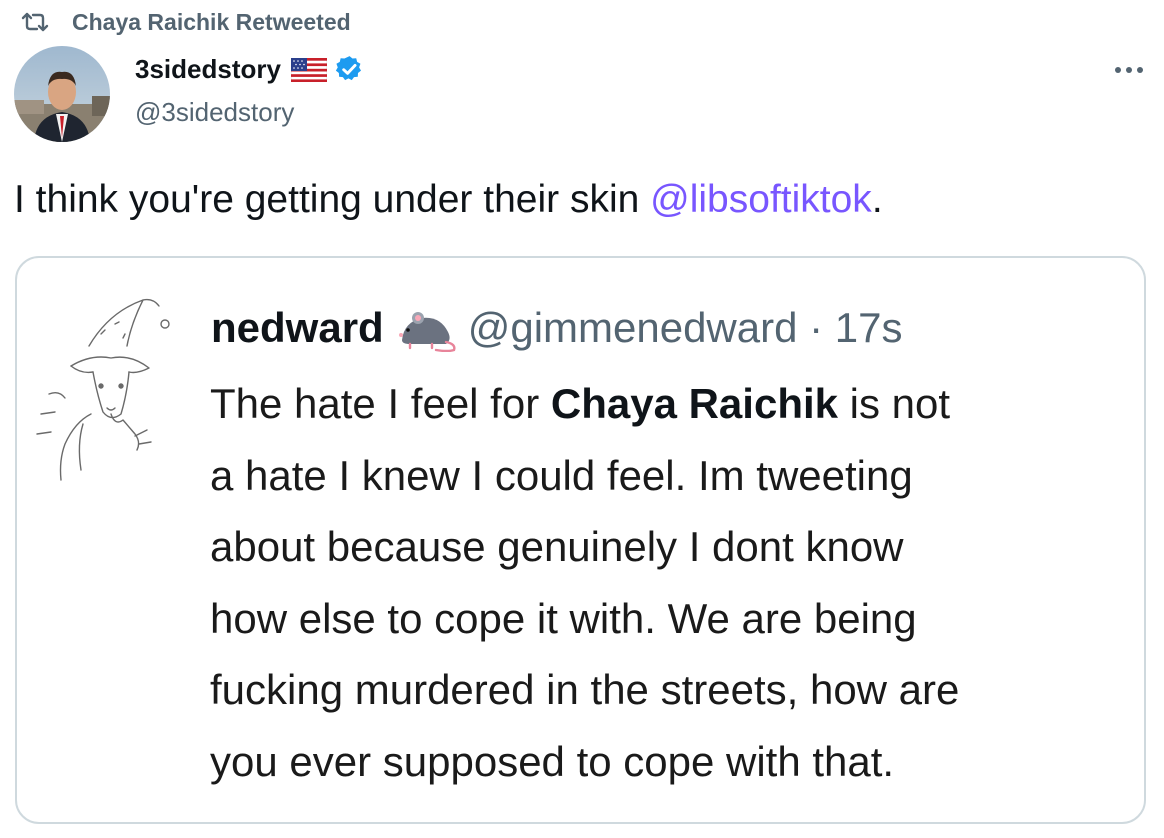  I want to click on retweet-label: Chaya Raichik Retweeted, so click(211, 21).